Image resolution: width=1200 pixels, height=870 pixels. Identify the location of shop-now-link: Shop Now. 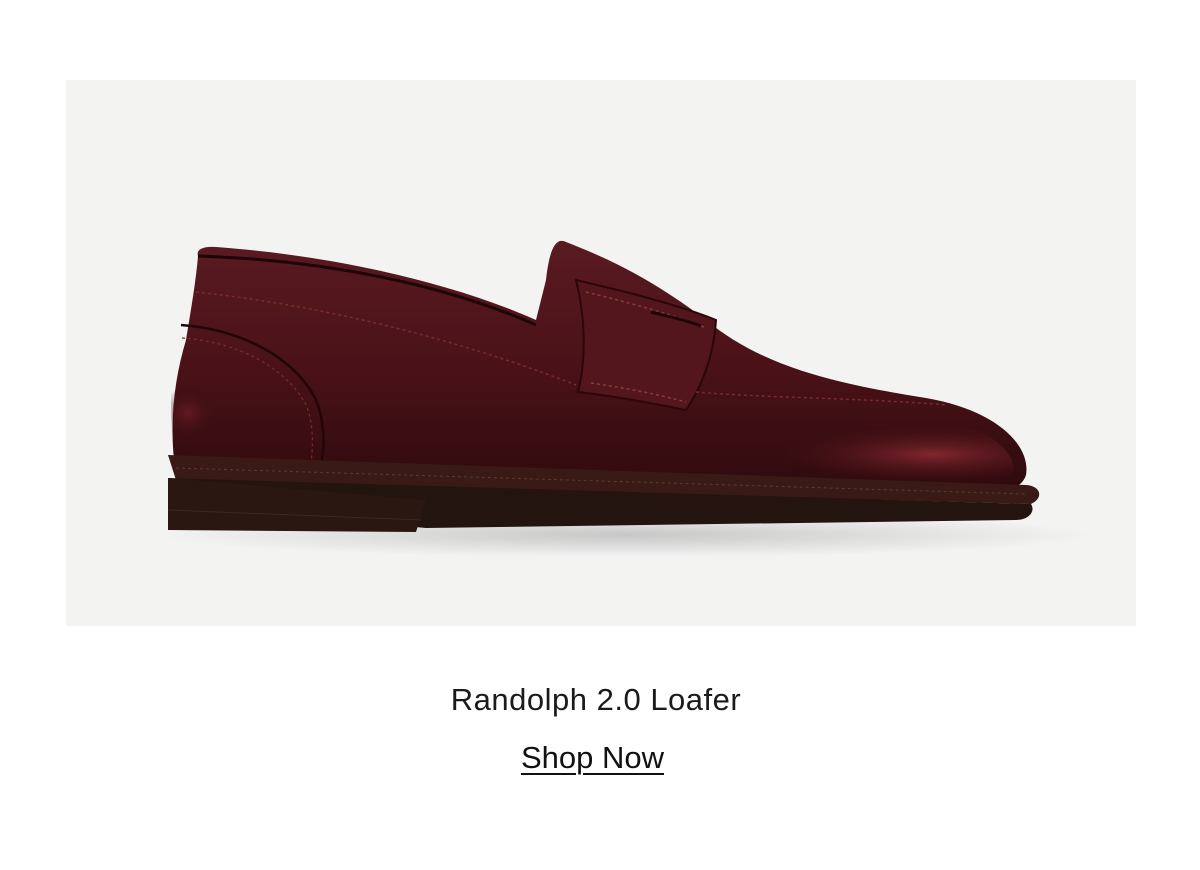
(592, 757).